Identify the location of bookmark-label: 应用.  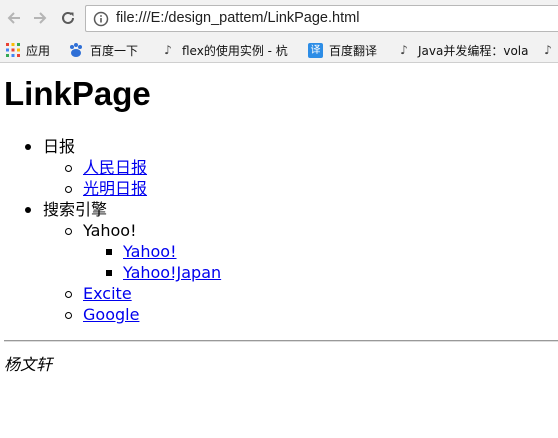
(38, 50).